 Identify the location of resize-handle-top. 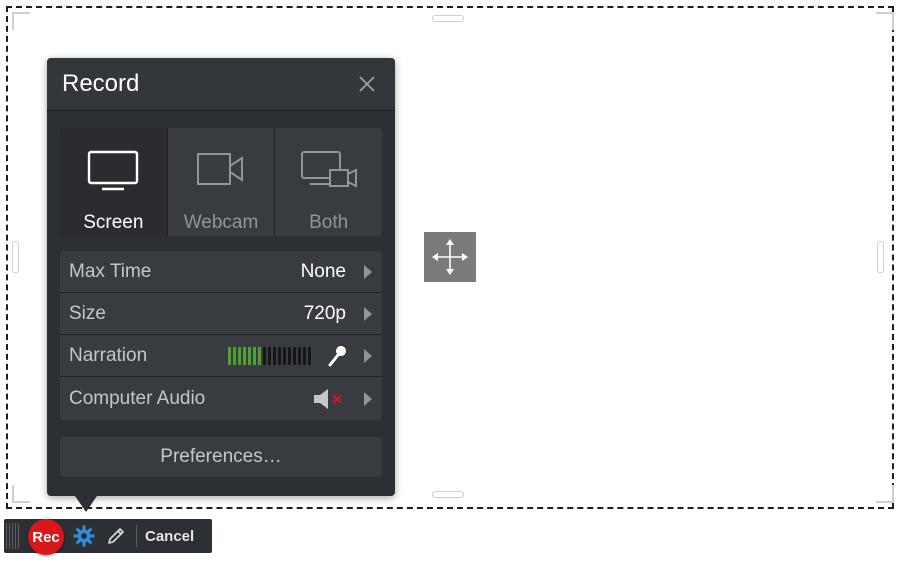
(448, 18).